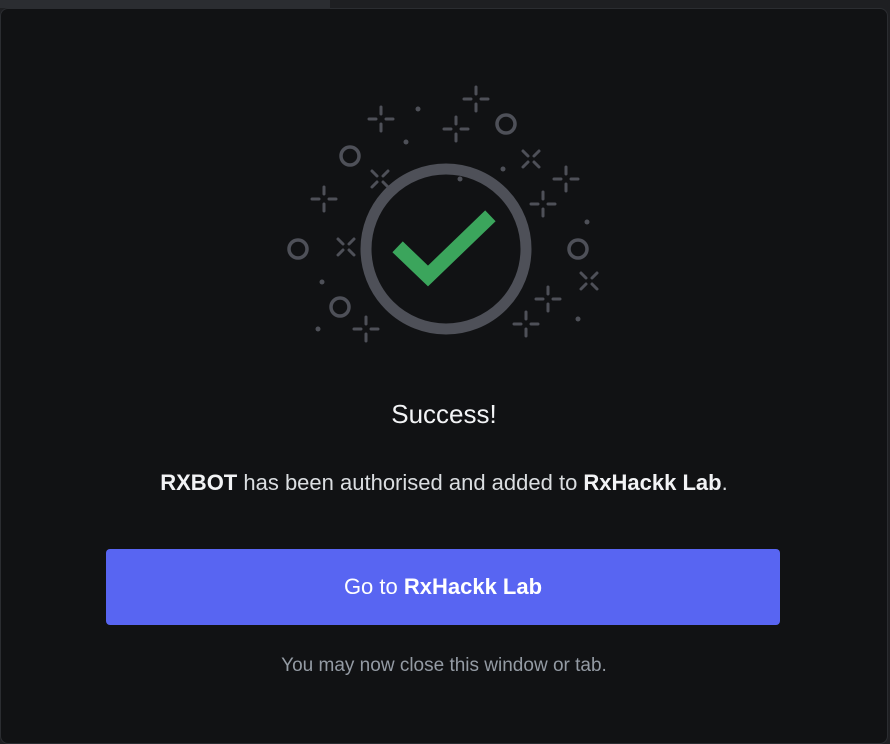  What do you see at coordinates (473, 586) in the screenshot?
I see `go-to-server-name: RxHackk Lab` at bounding box center [473, 586].